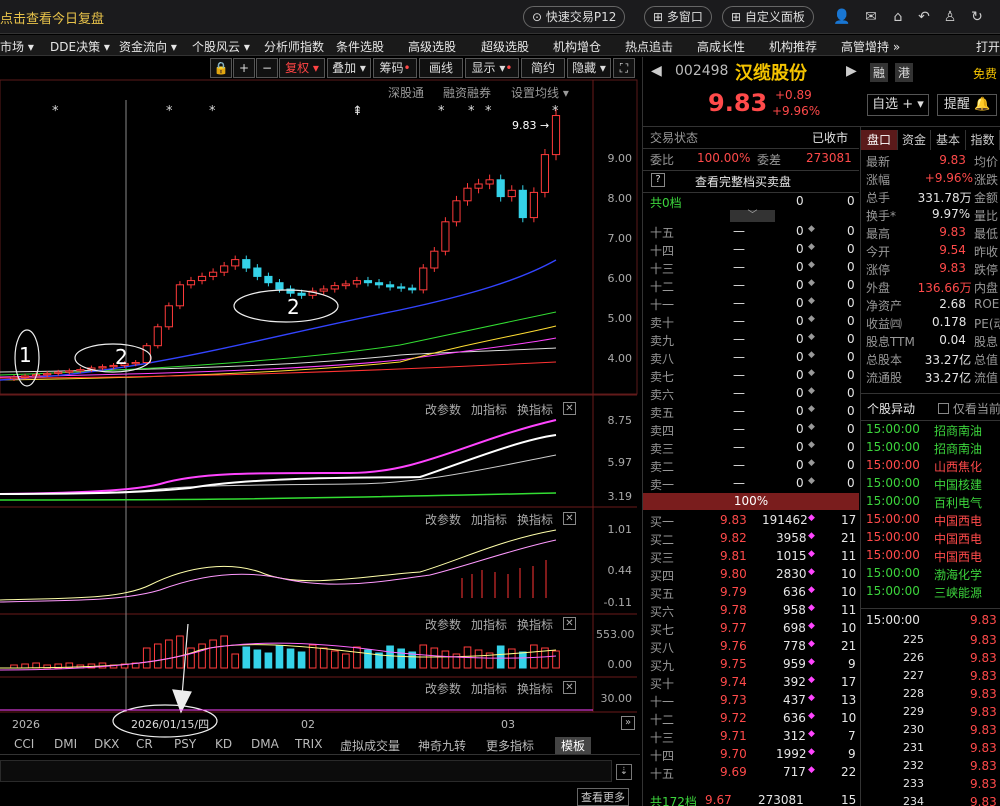 The height and width of the screenshot is (806, 1000). What do you see at coordinates (950, 17) in the screenshot?
I see `shirt-icon: ♙` at bounding box center [950, 17].